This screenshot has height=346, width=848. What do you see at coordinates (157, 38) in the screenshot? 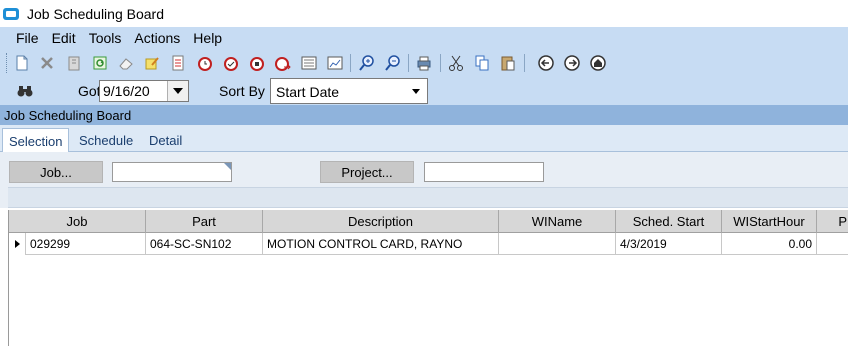
I see `menu-actions: Actions` at bounding box center [157, 38].